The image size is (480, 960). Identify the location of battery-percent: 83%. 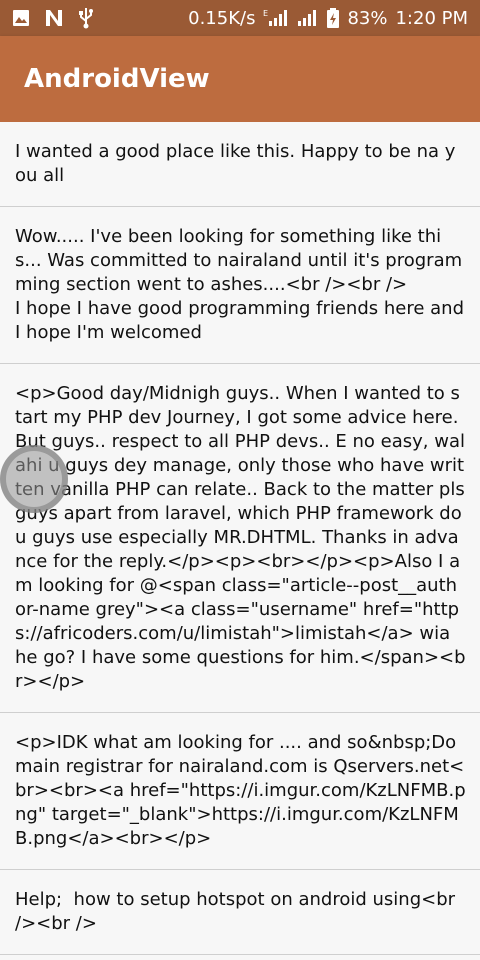
(367, 18).